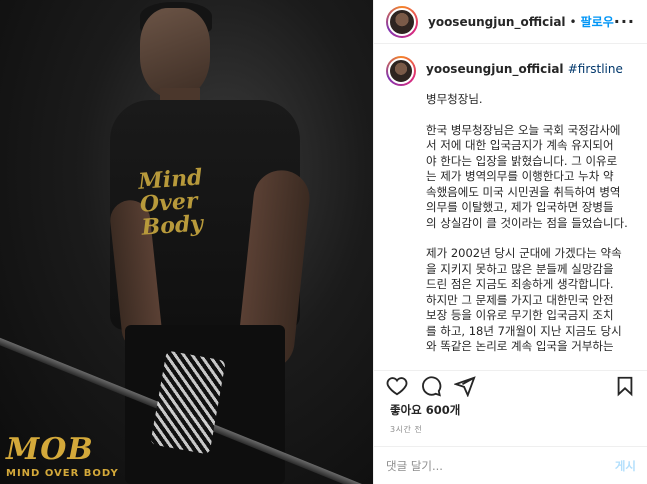 The image size is (647, 484). What do you see at coordinates (180, 202) in the screenshot?
I see `shirt-print: Mind Over Body` at bounding box center [180, 202].